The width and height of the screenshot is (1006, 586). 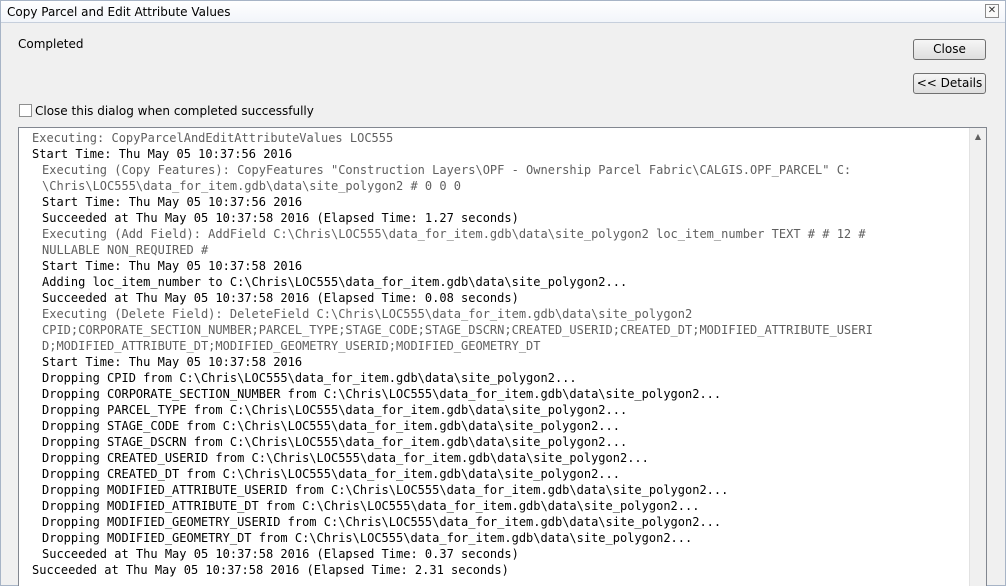 What do you see at coordinates (25, 110) in the screenshot?
I see `close-on-complete-checkbox` at bounding box center [25, 110].